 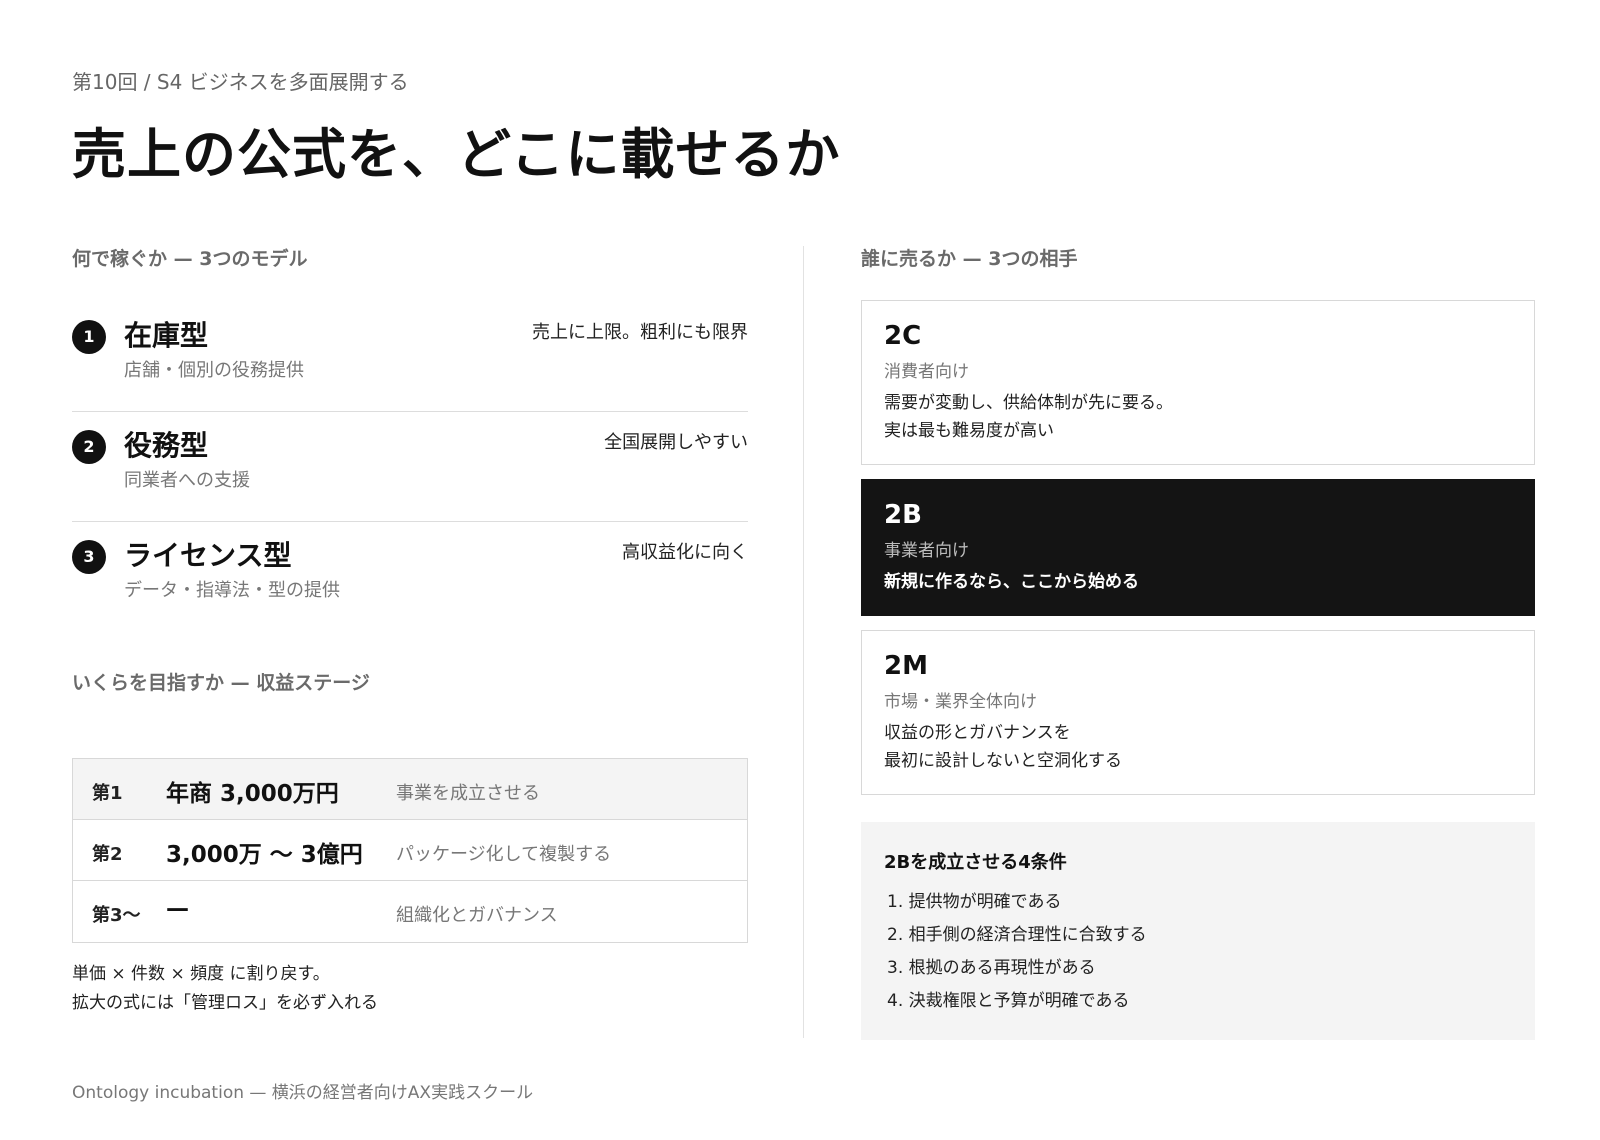 I want to click on model-row: 1 在庫型 店舗・個別の役務提供 売上に上限。粗利にも限界, so click(x=410, y=357).